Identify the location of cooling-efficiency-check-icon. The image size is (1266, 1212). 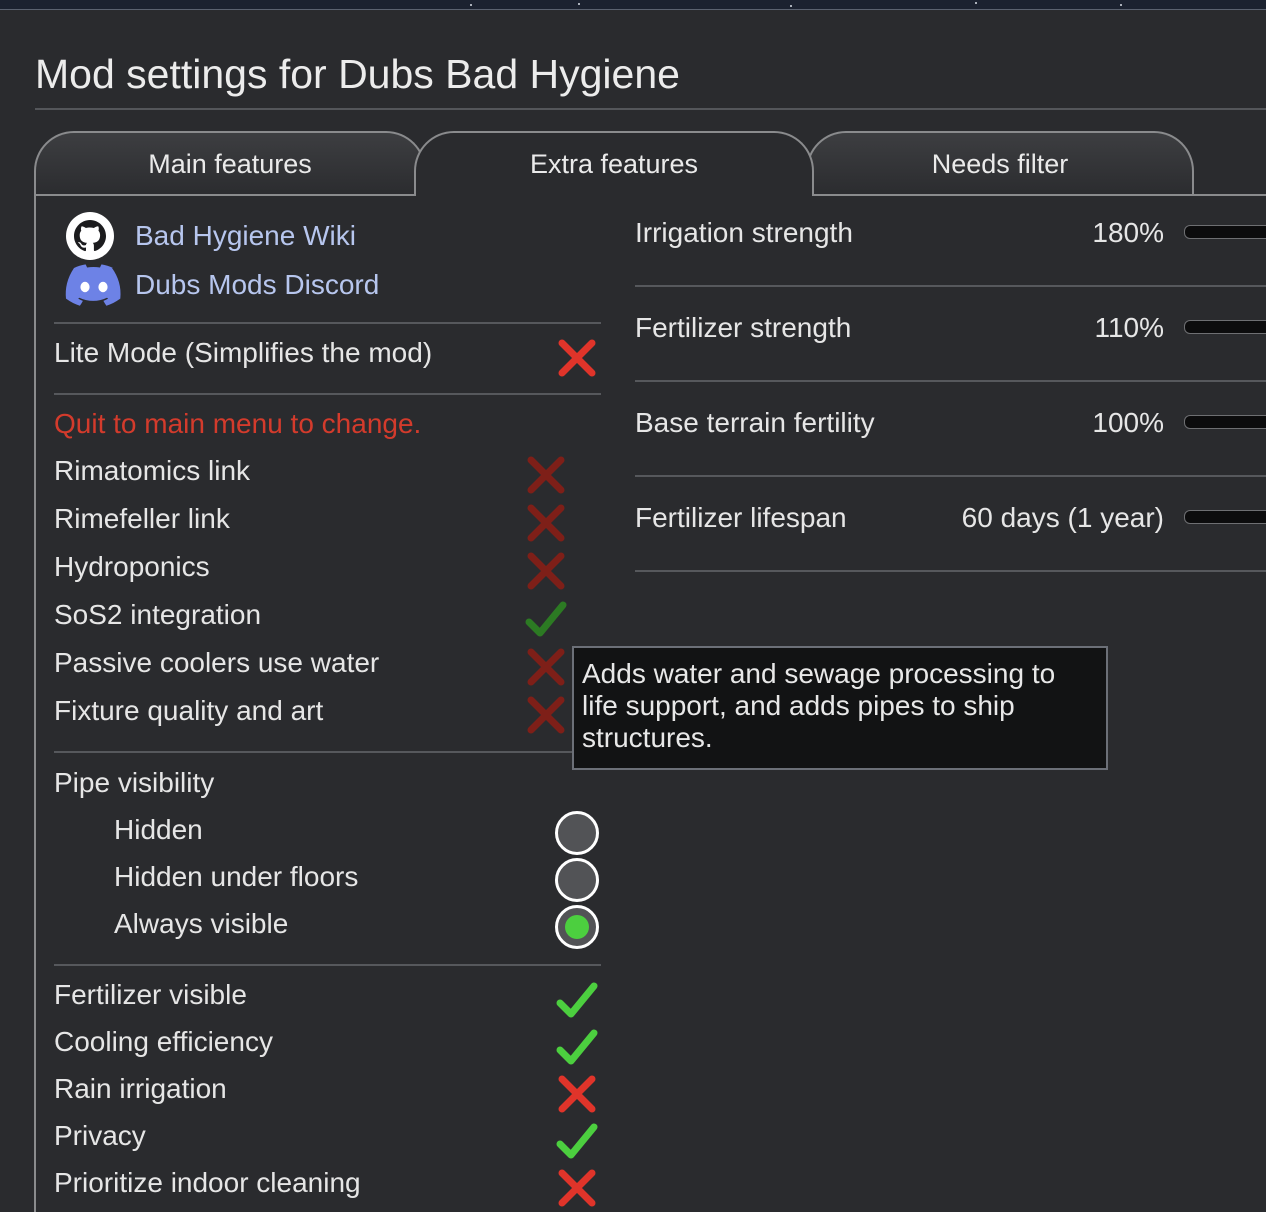
(577, 1047).